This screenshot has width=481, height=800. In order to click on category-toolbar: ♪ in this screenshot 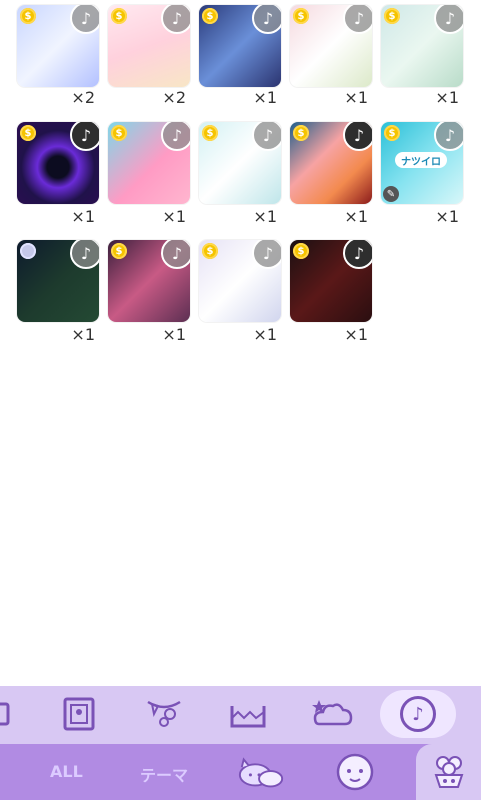, I will do `click(240, 715)`.